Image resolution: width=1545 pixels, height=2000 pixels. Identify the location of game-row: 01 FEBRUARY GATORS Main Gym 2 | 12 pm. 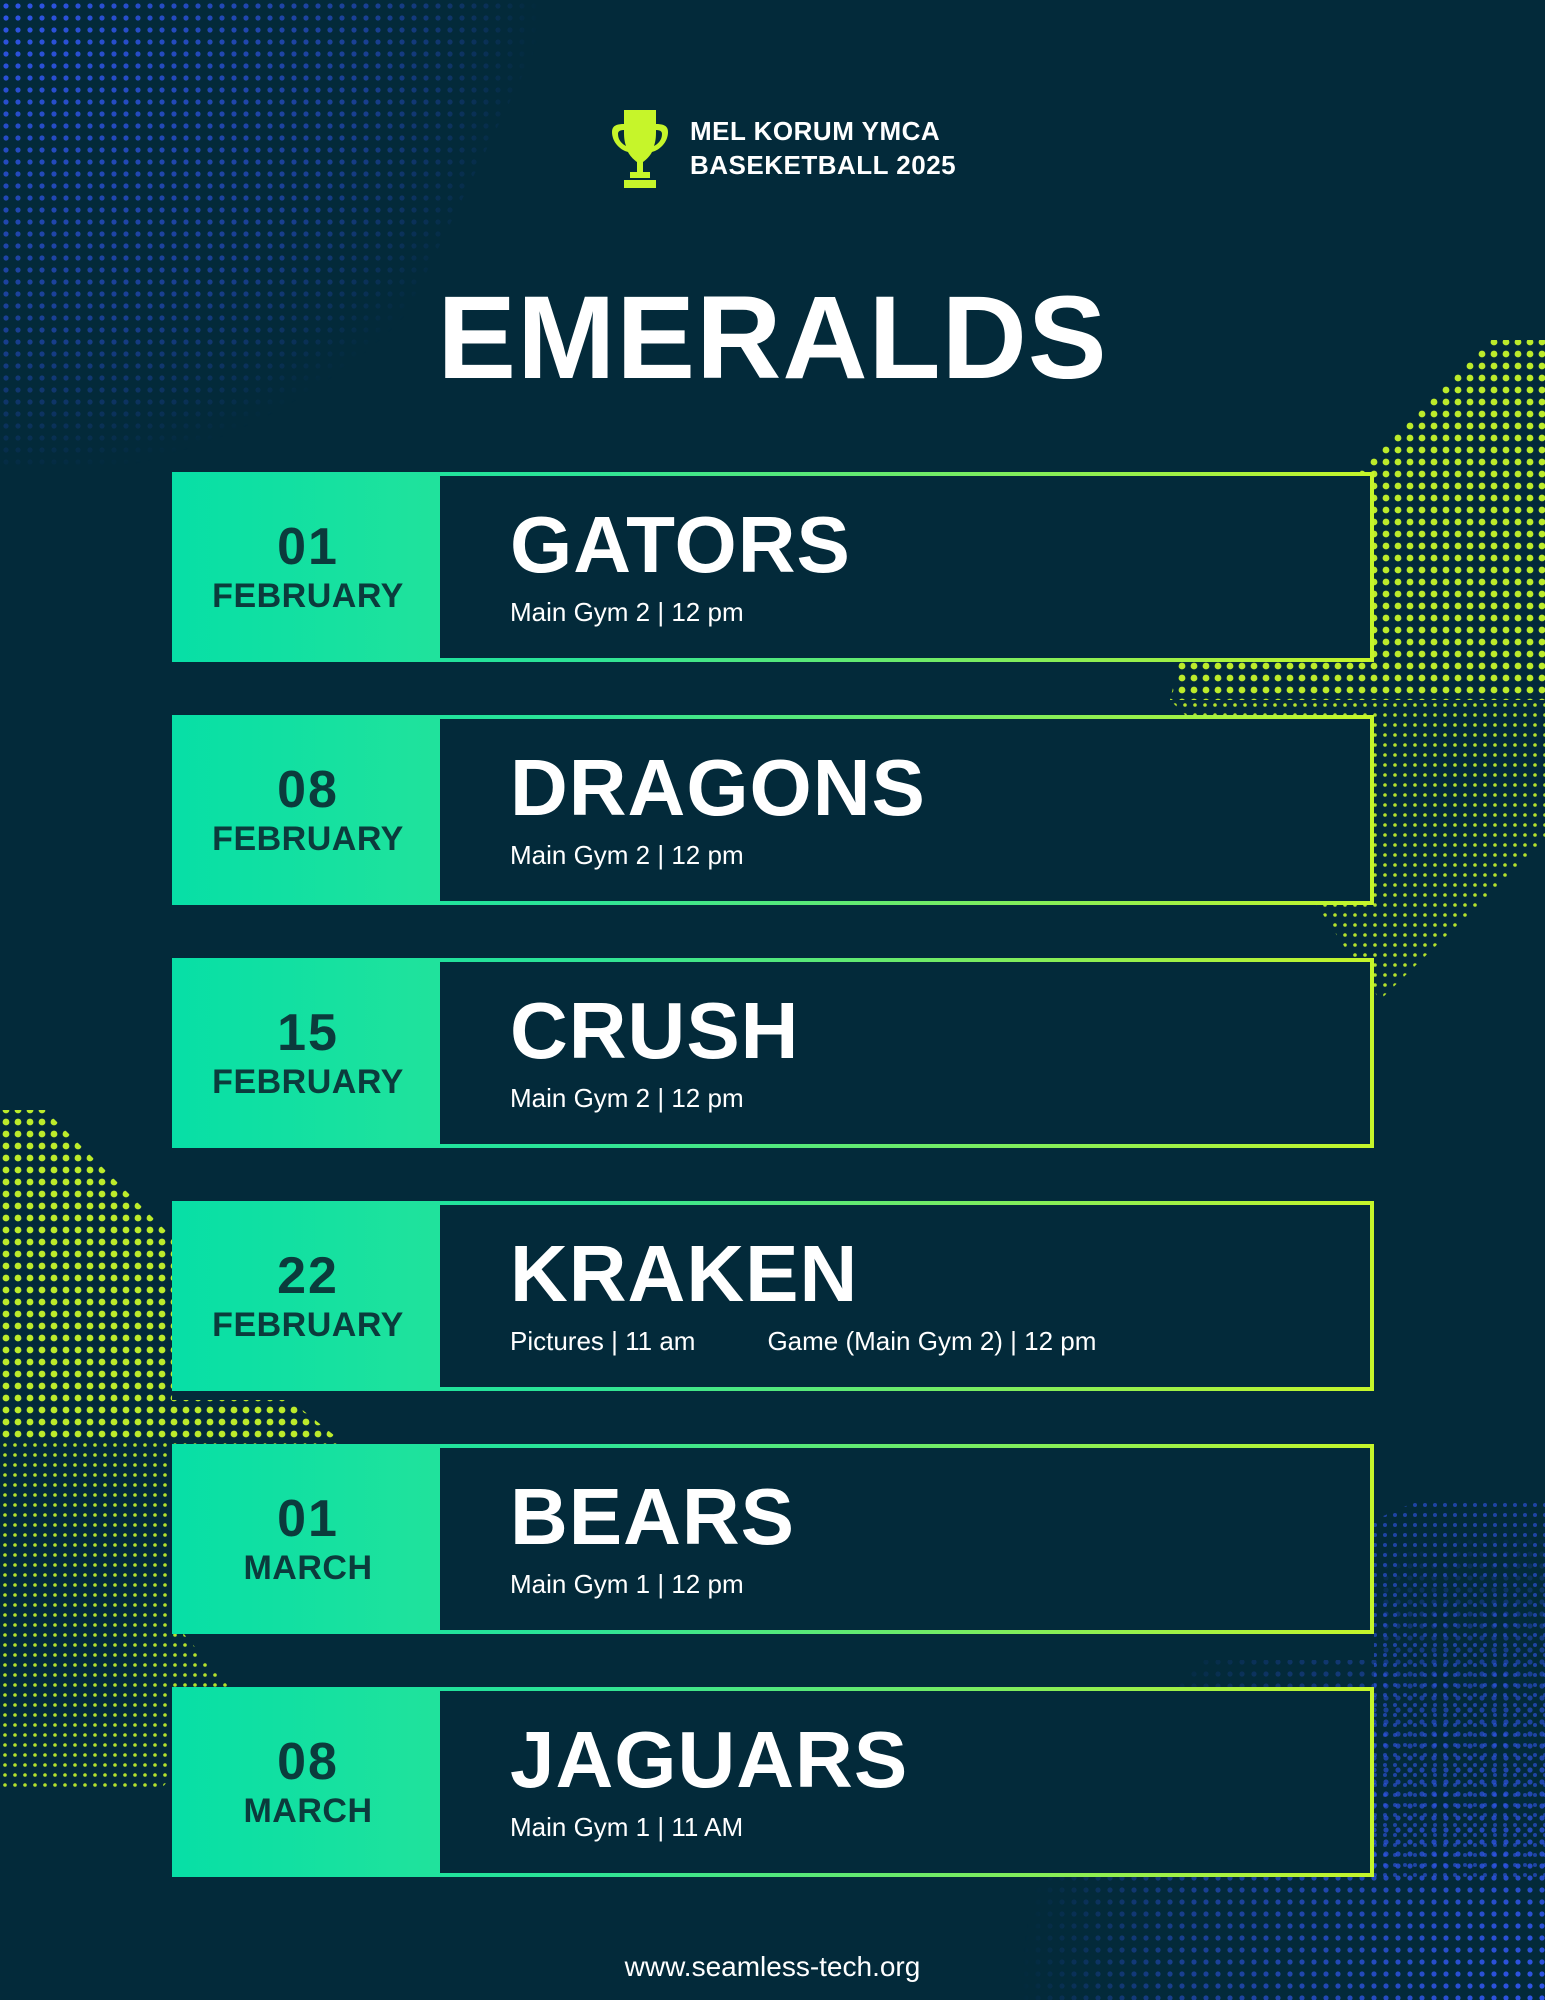
(773, 567).